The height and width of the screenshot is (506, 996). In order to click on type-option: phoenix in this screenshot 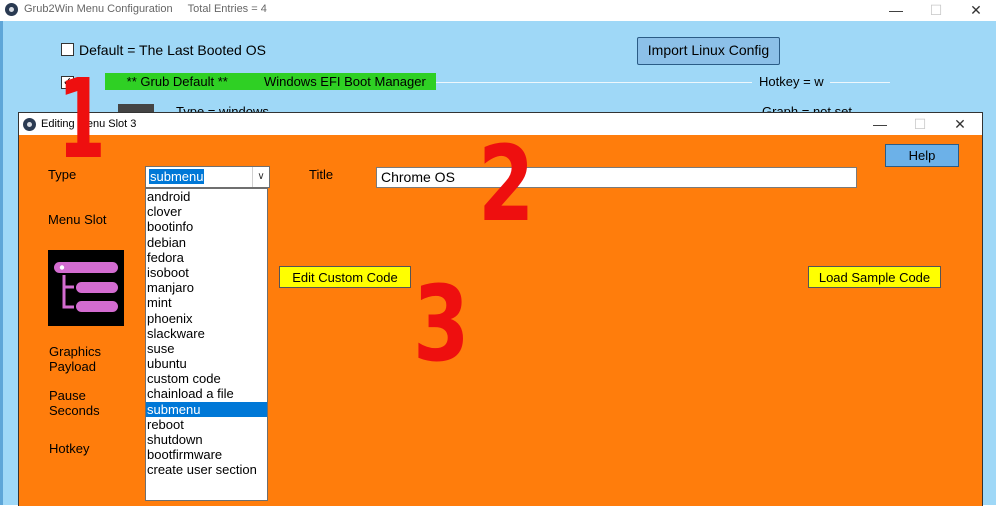, I will do `click(206, 318)`.